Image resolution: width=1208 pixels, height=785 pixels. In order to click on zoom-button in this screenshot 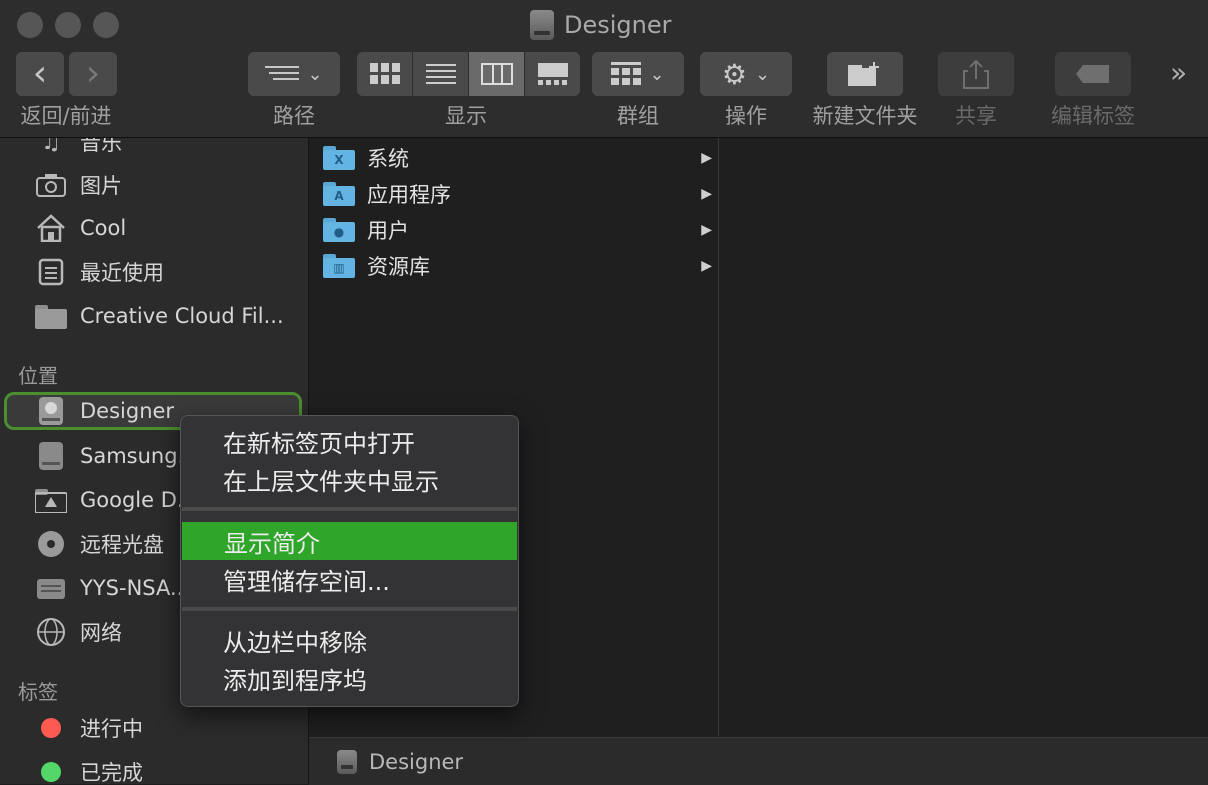, I will do `click(106, 25)`.